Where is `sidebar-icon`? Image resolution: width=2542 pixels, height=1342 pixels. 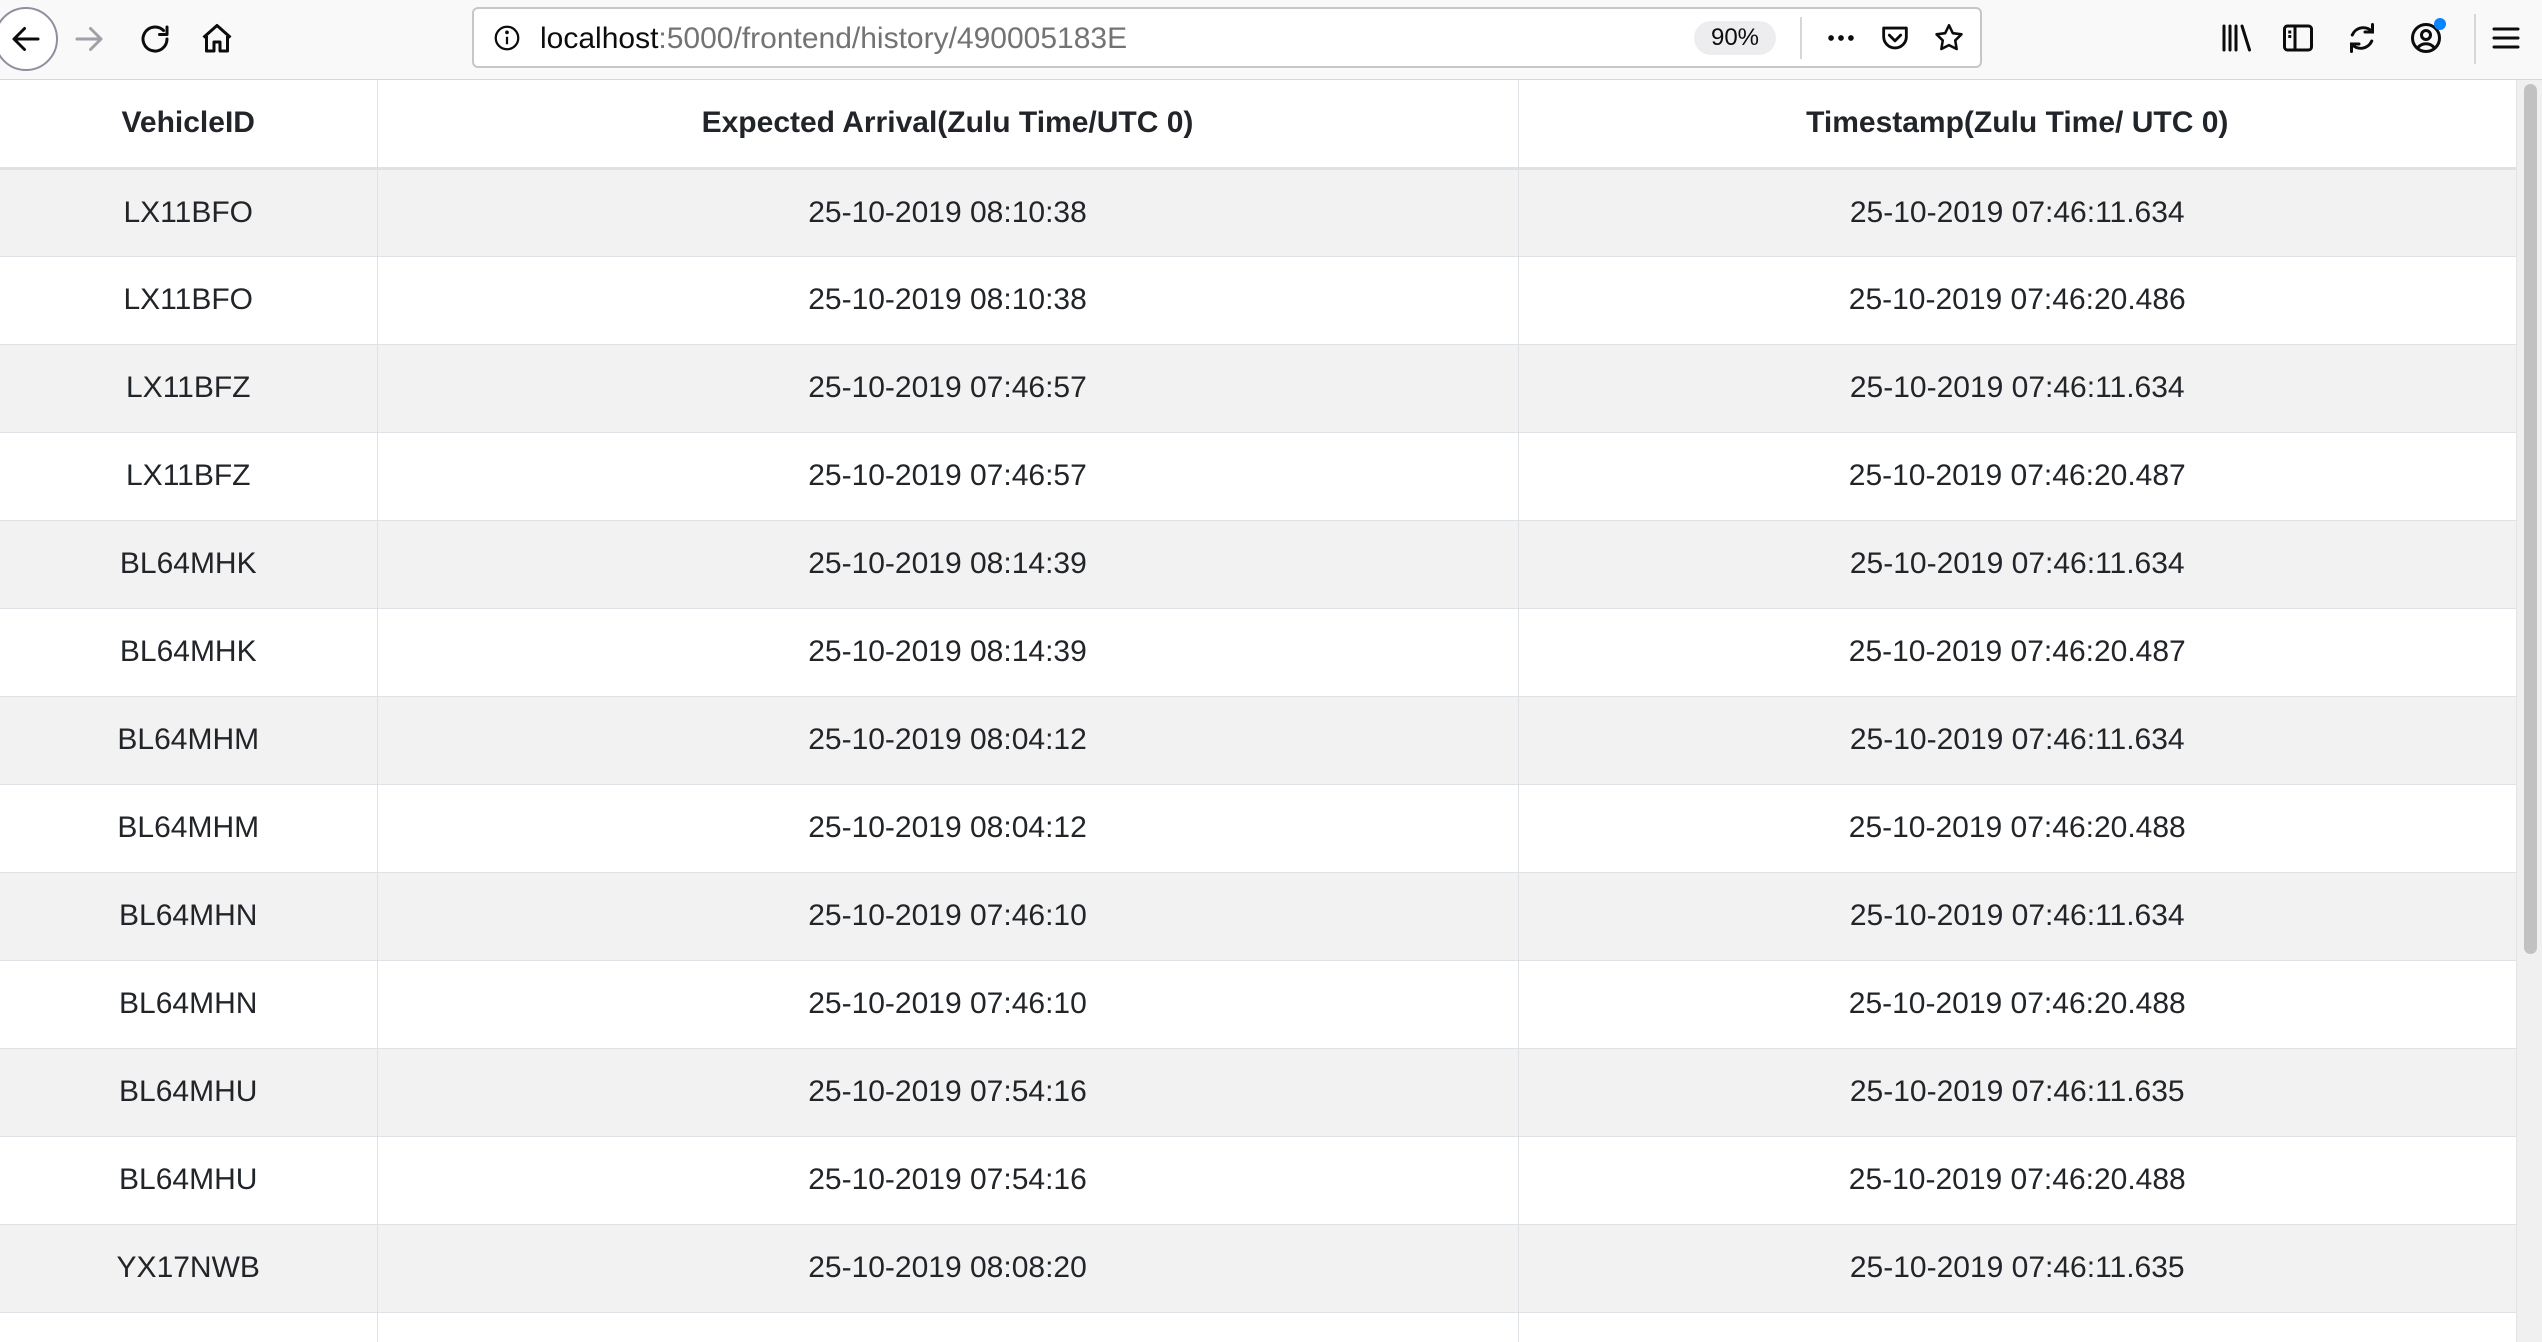 sidebar-icon is located at coordinates (2298, 38).